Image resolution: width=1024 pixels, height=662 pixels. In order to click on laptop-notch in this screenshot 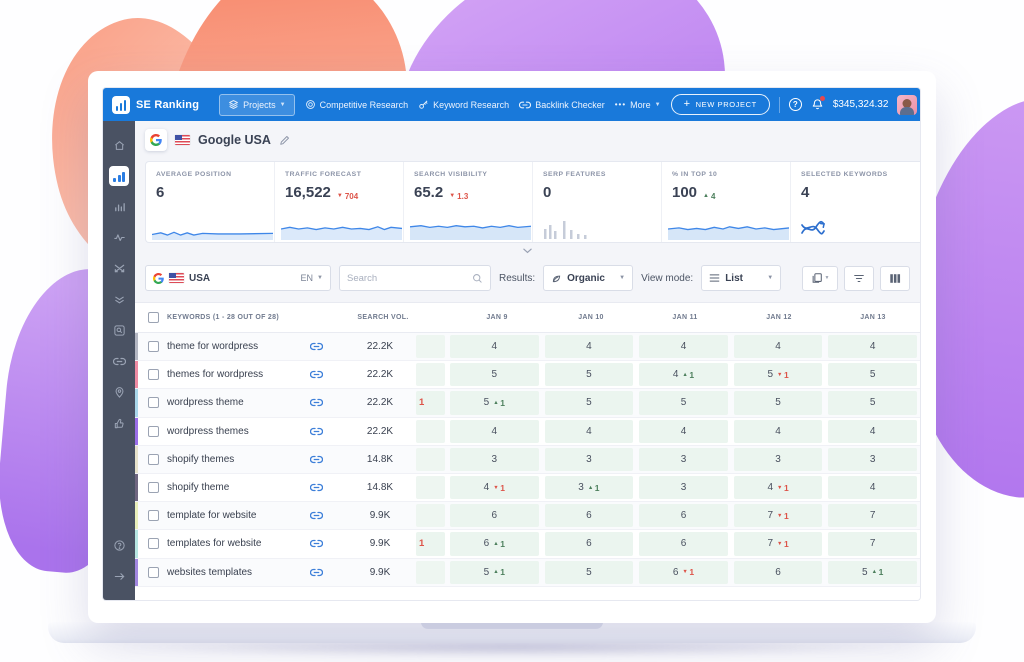, I will do `click(512, 625)`.